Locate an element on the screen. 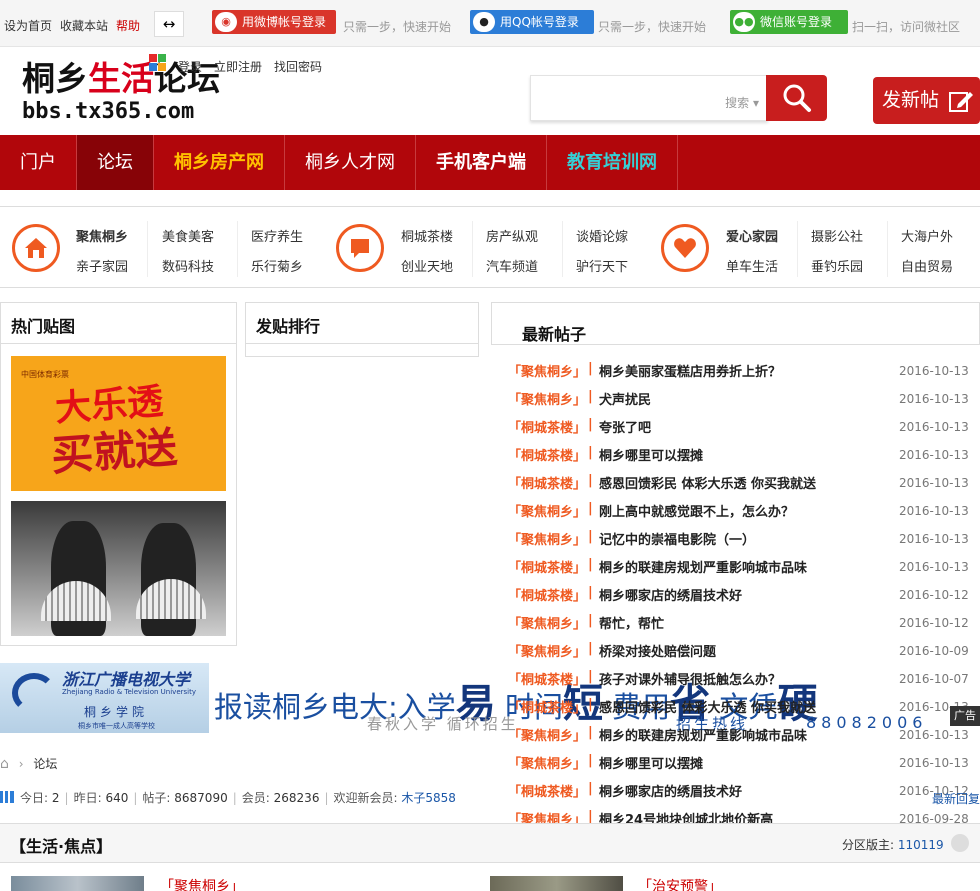 The height and width of the screenshot is (891, 980). new-post-button: 发新帖 is located at coordinates (926, 100).